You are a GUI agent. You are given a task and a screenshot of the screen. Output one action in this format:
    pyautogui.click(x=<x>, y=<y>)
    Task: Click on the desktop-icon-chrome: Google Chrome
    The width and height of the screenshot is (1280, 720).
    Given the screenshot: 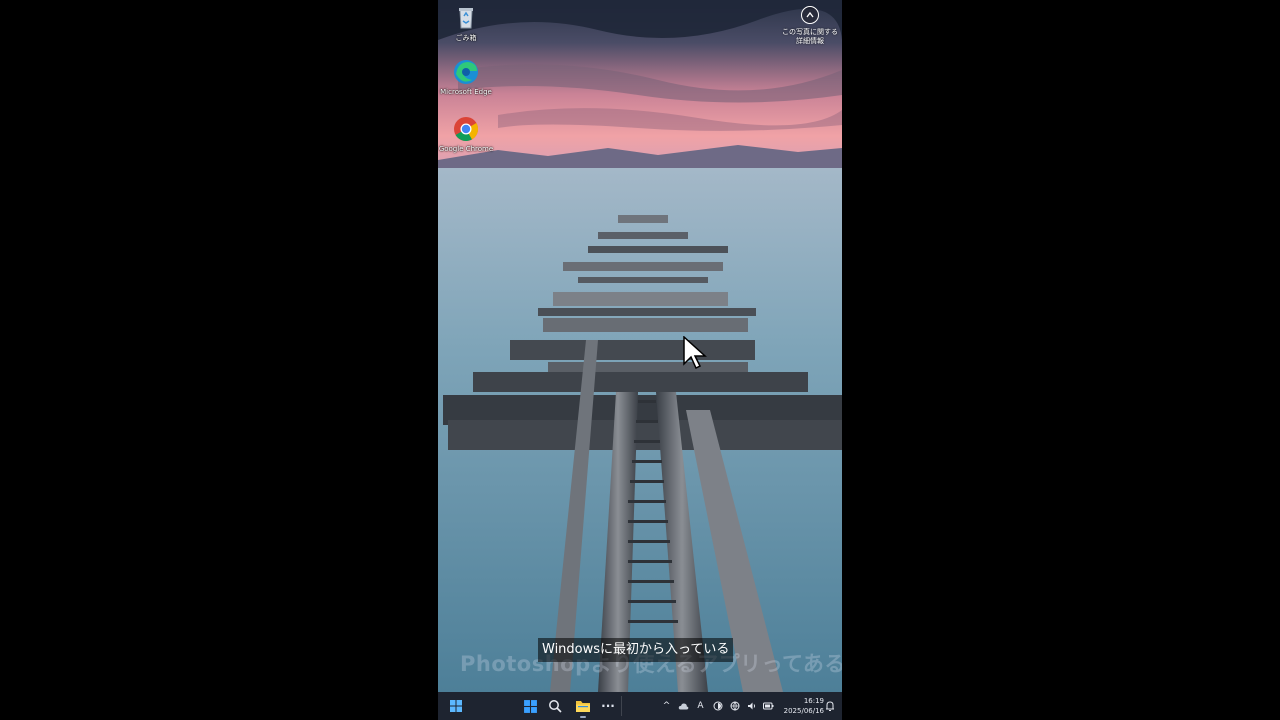 What is the action you would take?
    pyautogui.click(x=466, y=134)
    